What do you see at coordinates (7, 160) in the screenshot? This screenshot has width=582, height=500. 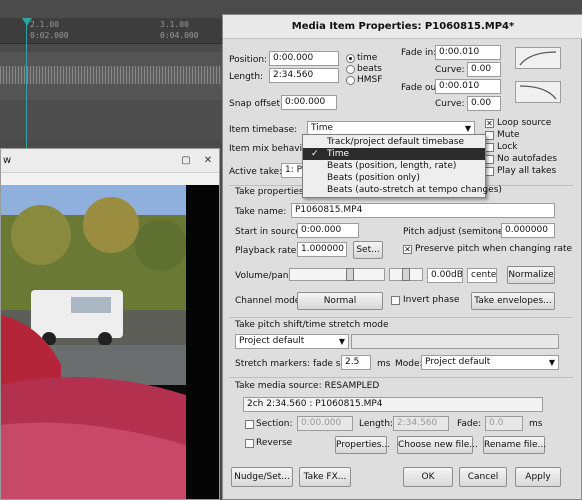 I see `video-window-title: w` at bounding box center [7, 160].